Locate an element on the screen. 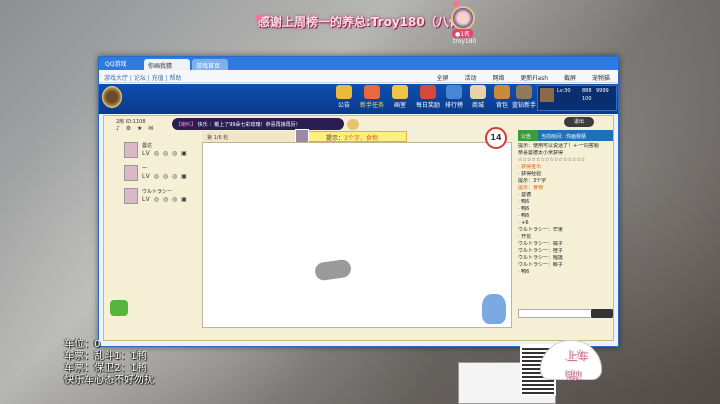 The height and width of the screenshot is (404, 720). chat-line: ウルトラシー：橙子 is located at coordinates (540, 251).